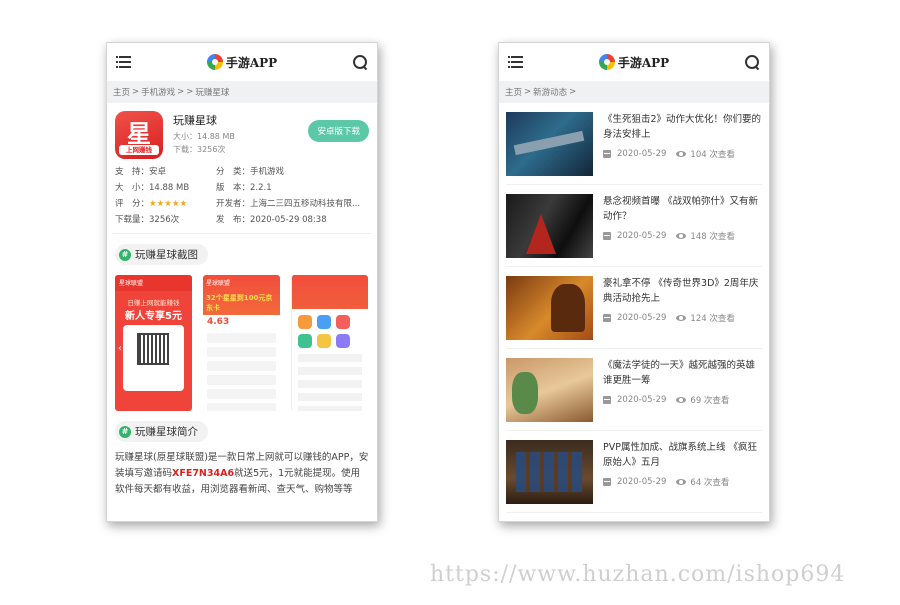 Image resolution: width=900 pixels, height=605 pixels. I want to click on carousel-prev-icon: ‹, so click(120, 348).